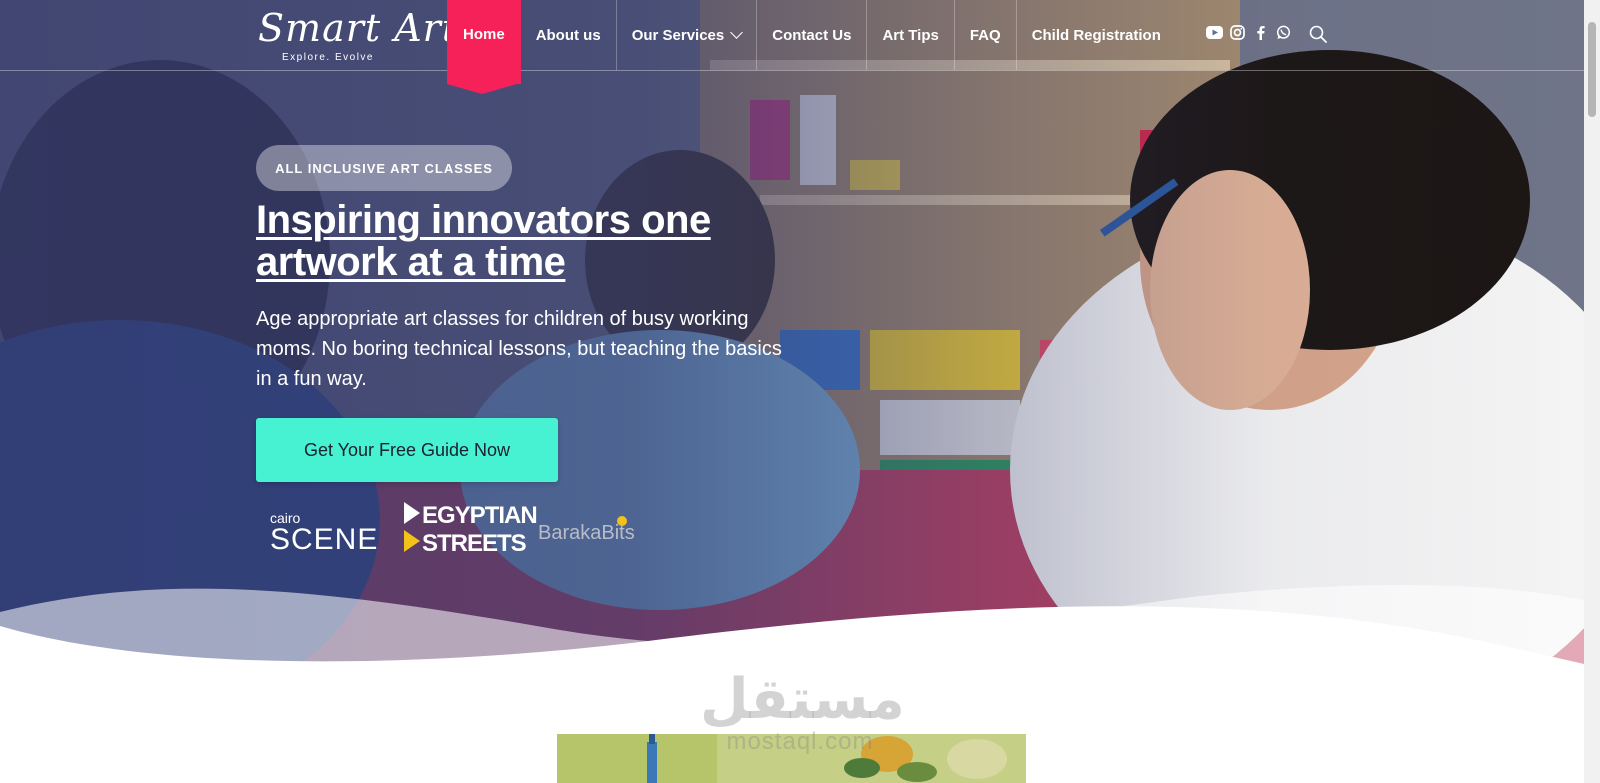 This screenshot has width=1600, height=783. What do you see at coordinates (474, 543) in the screenshot?
I see `egyptian-streets-line2: STREETS` at bounding box center [474, 543].